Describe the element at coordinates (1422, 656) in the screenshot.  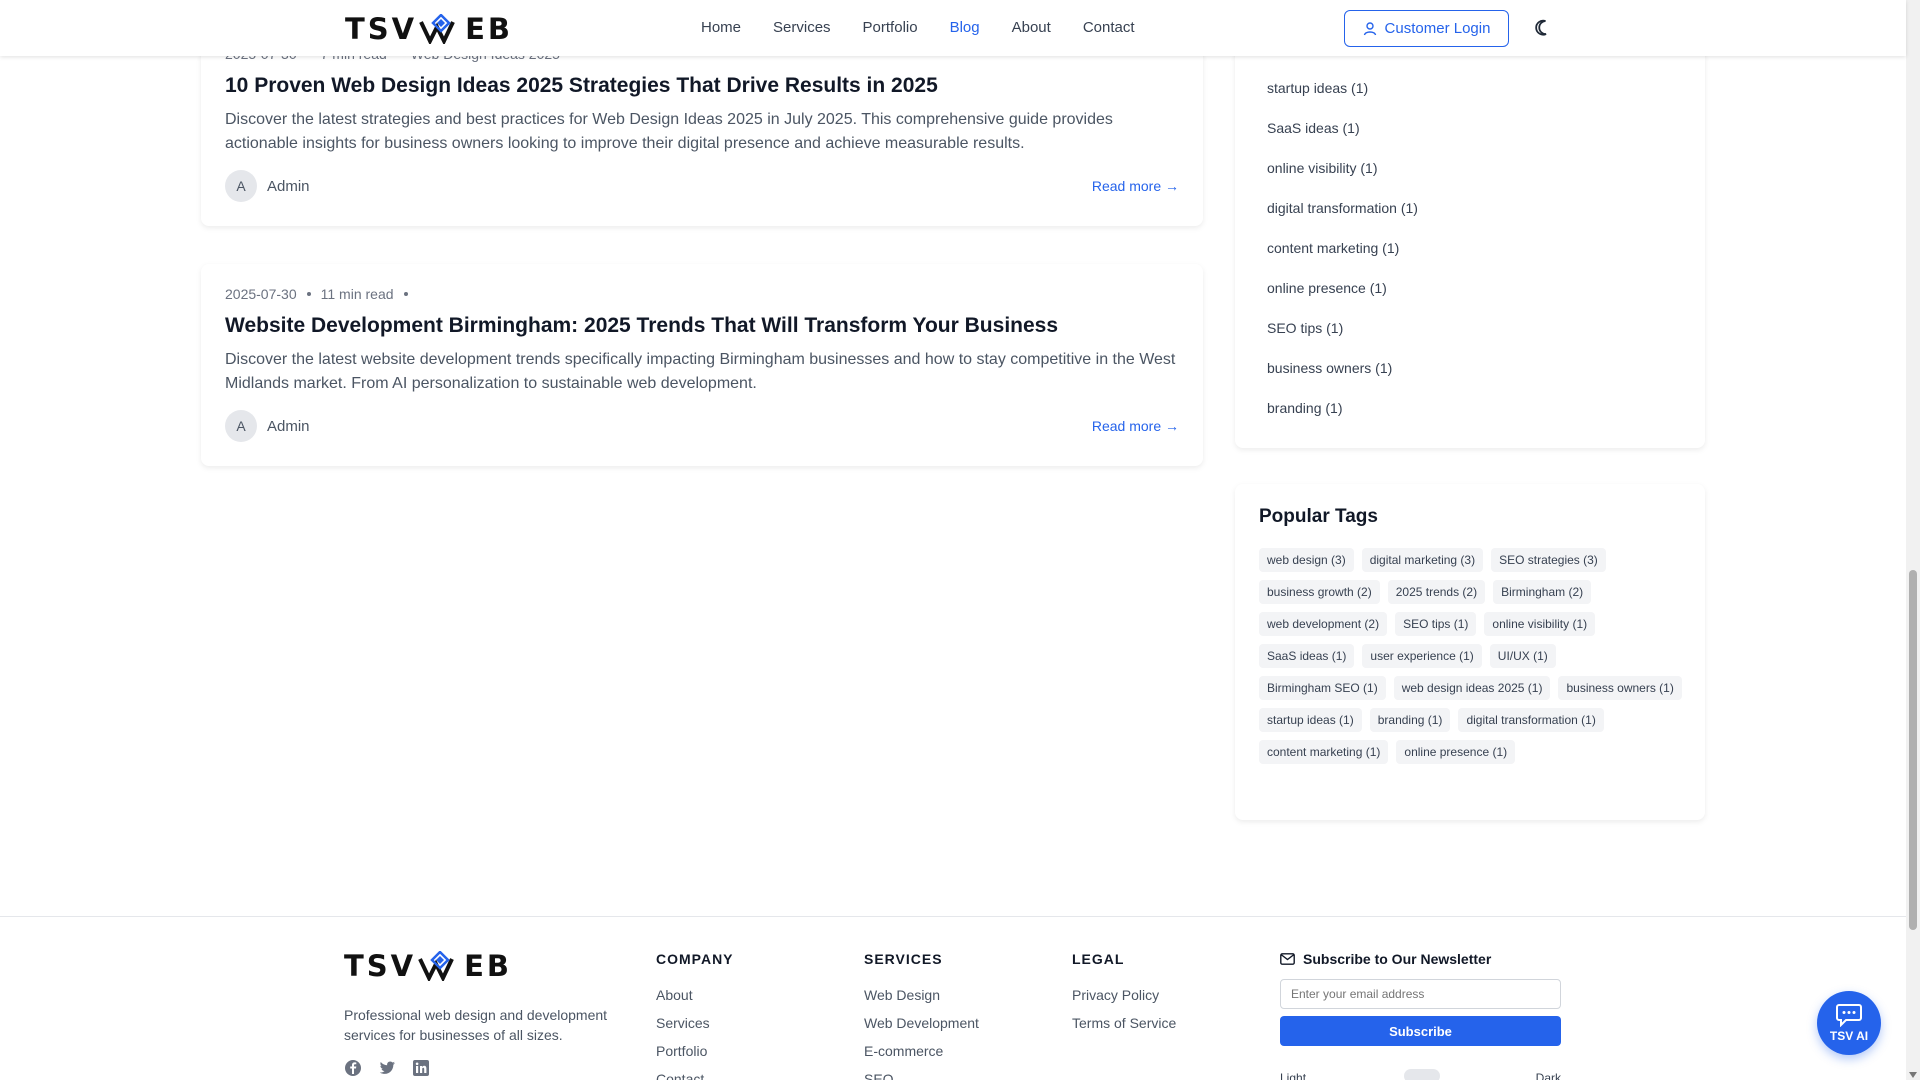
I see `tag-chip: user experience (1)` at that location.